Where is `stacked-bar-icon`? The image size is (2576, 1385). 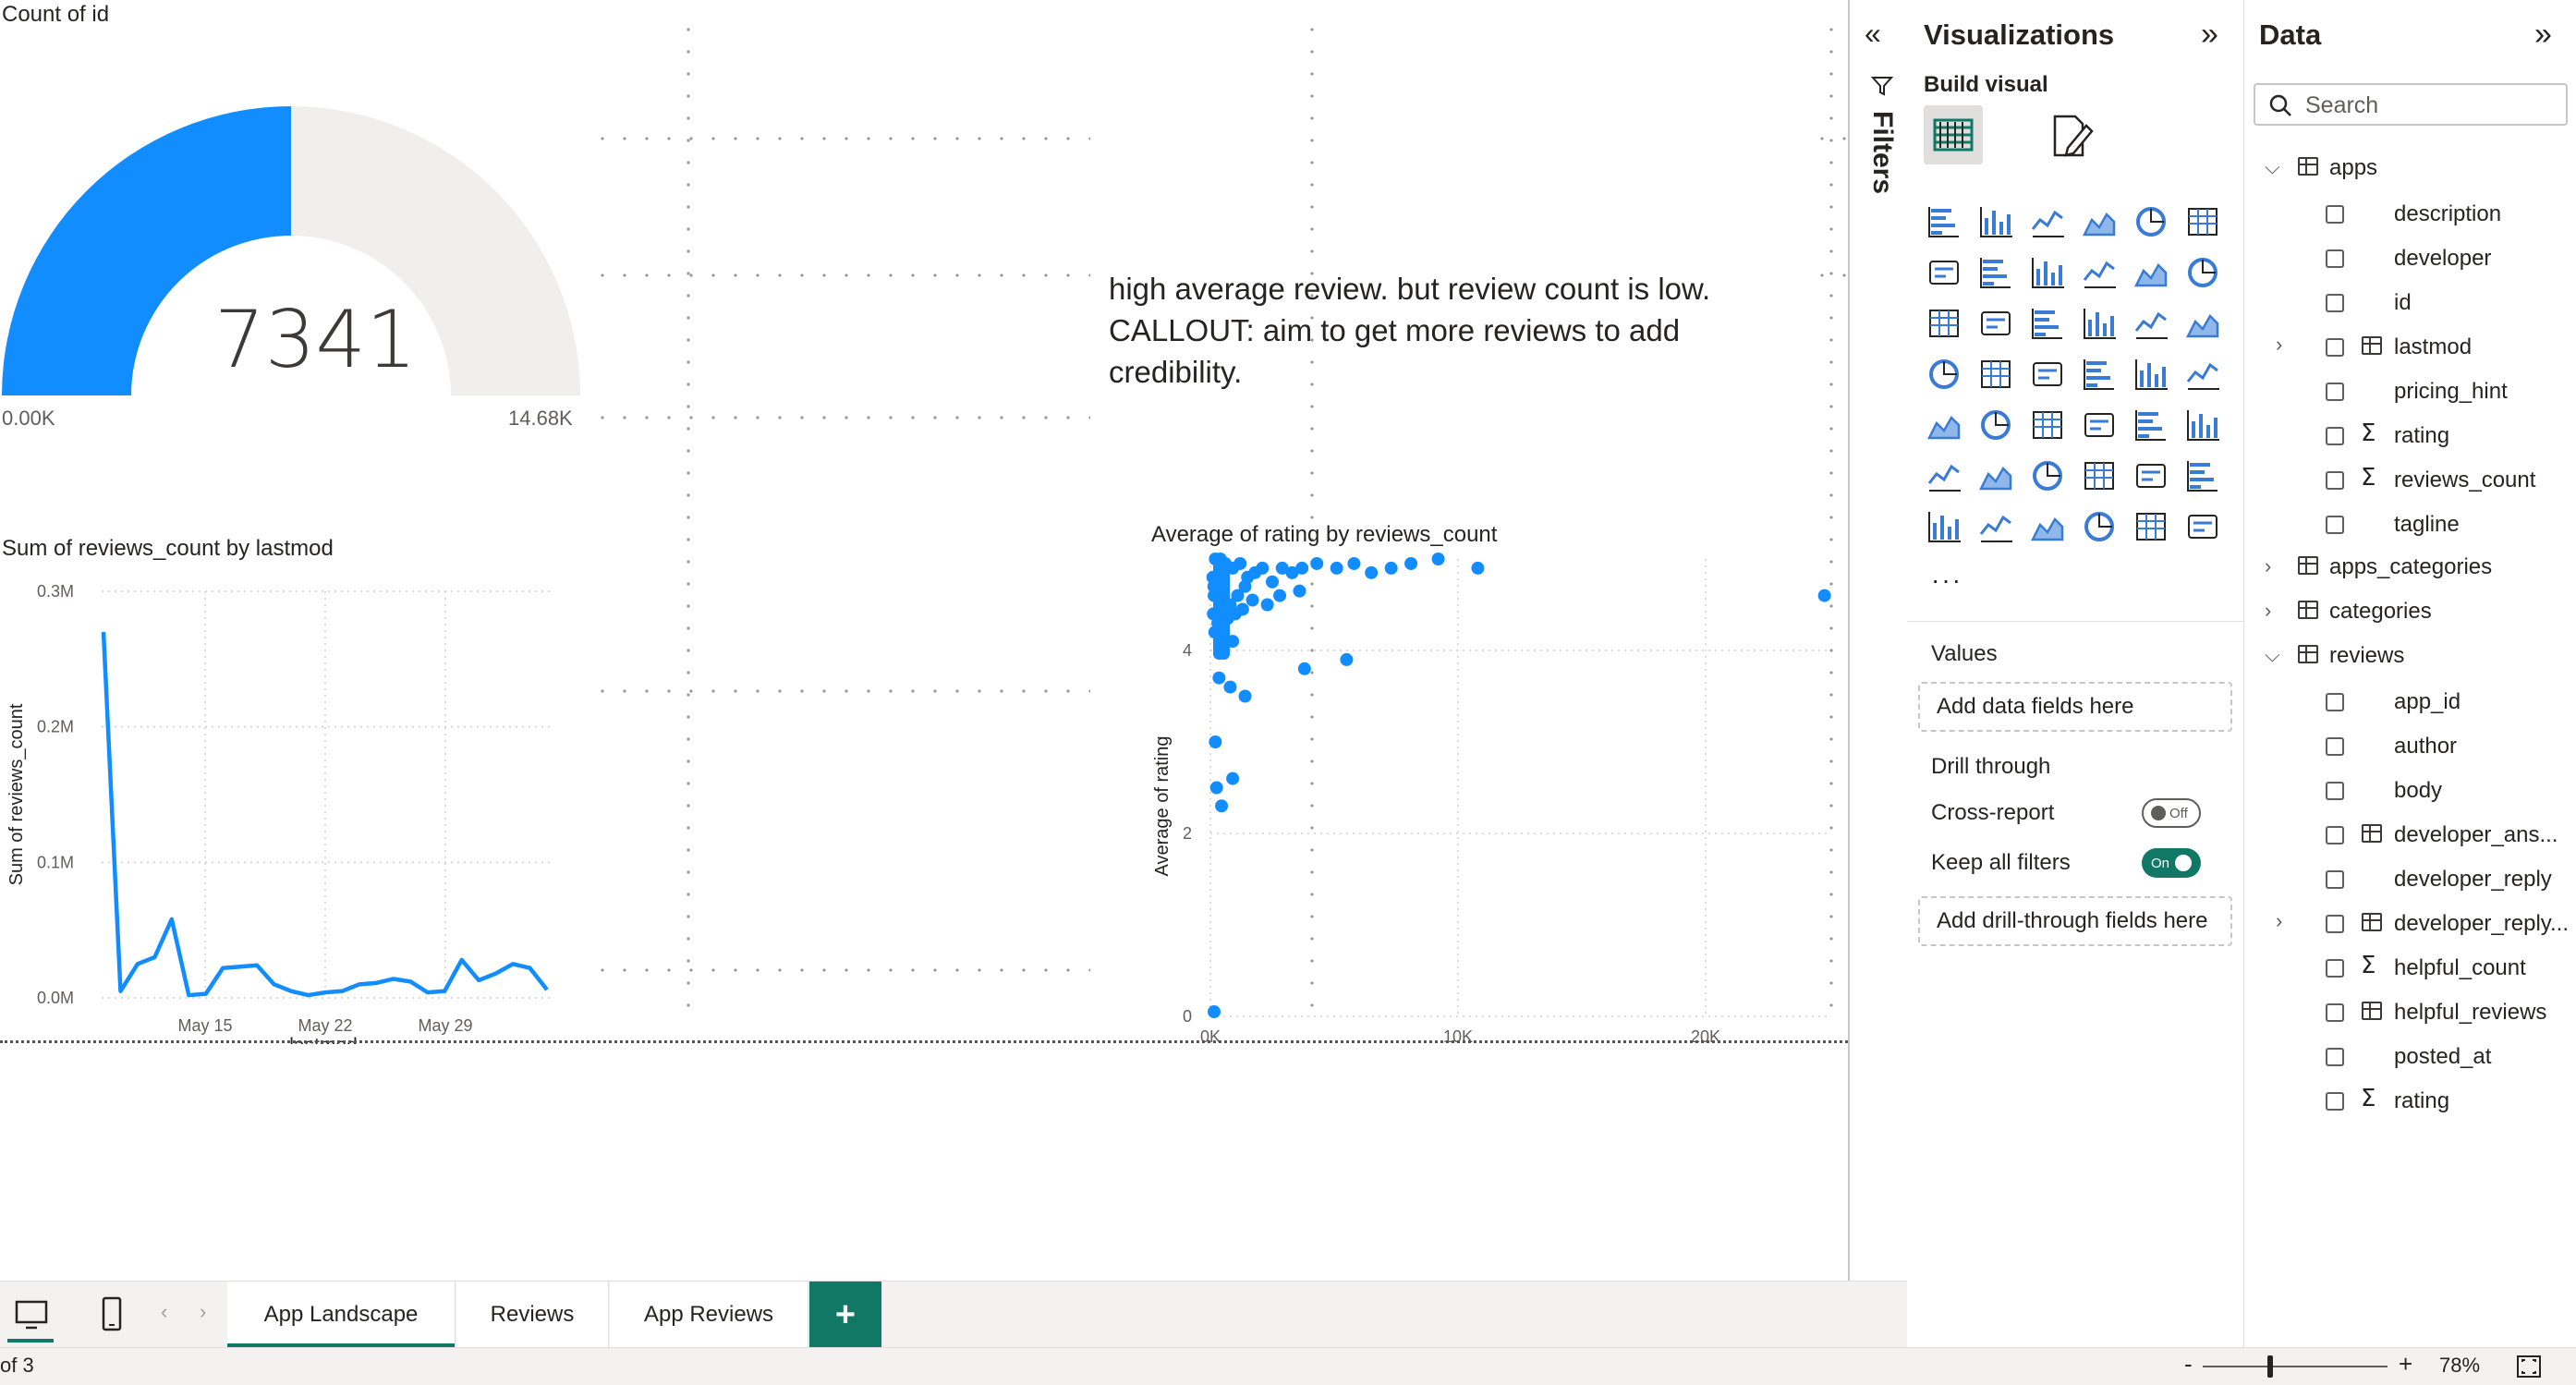
stacked-bar-icon is located at coordinates (1944, 221).